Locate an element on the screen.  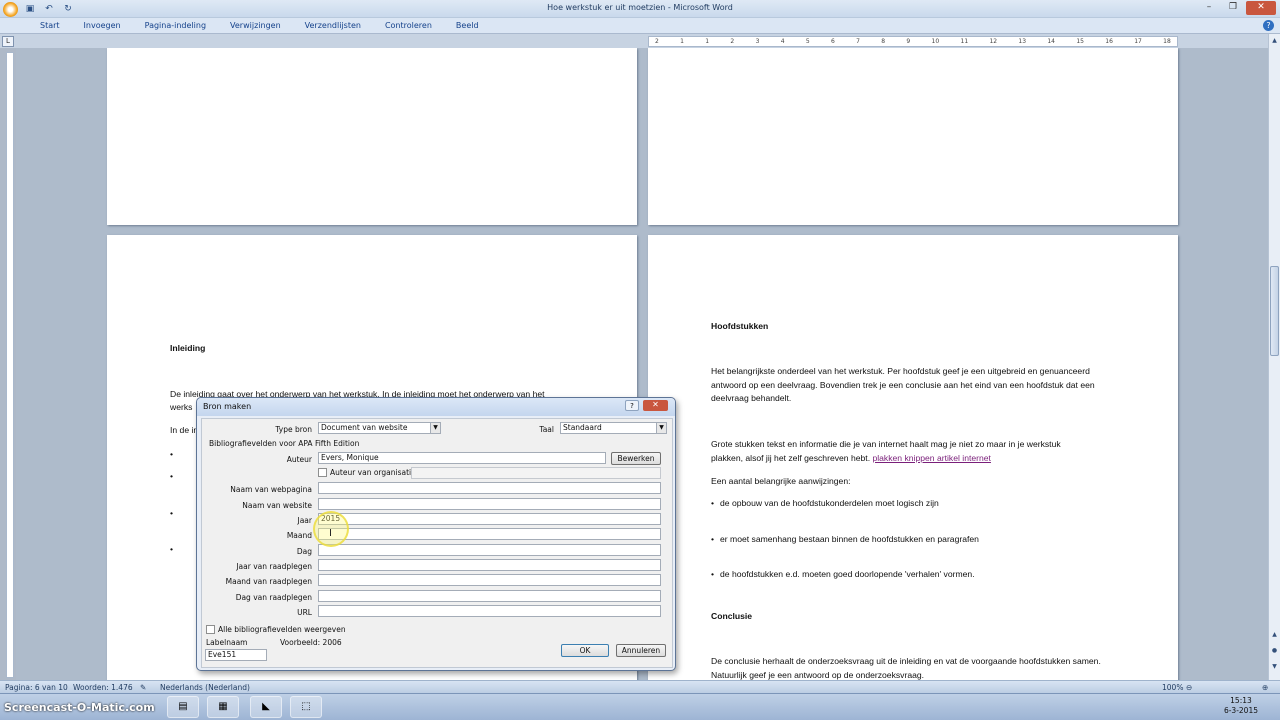
day-accessed-field is located at coordinates (489, 596).